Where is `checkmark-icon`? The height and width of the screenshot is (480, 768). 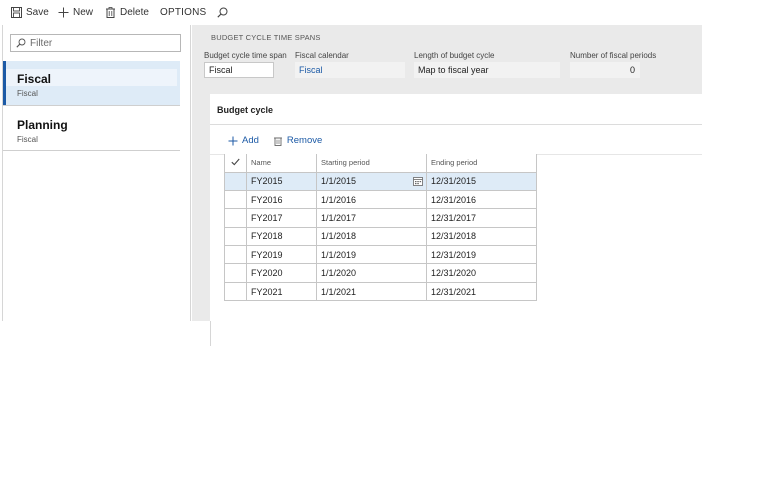
checkmark-icon is located at coordinates (235, 162).